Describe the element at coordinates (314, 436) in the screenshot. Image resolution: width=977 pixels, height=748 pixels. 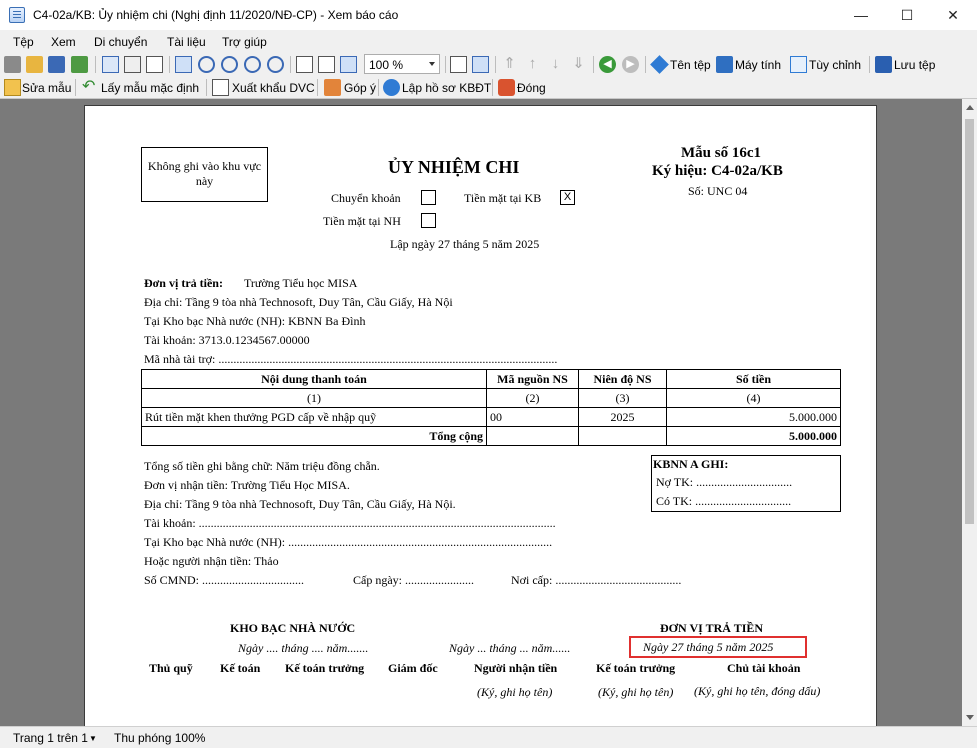
I see `total-label: Tổng cộng` at that location.